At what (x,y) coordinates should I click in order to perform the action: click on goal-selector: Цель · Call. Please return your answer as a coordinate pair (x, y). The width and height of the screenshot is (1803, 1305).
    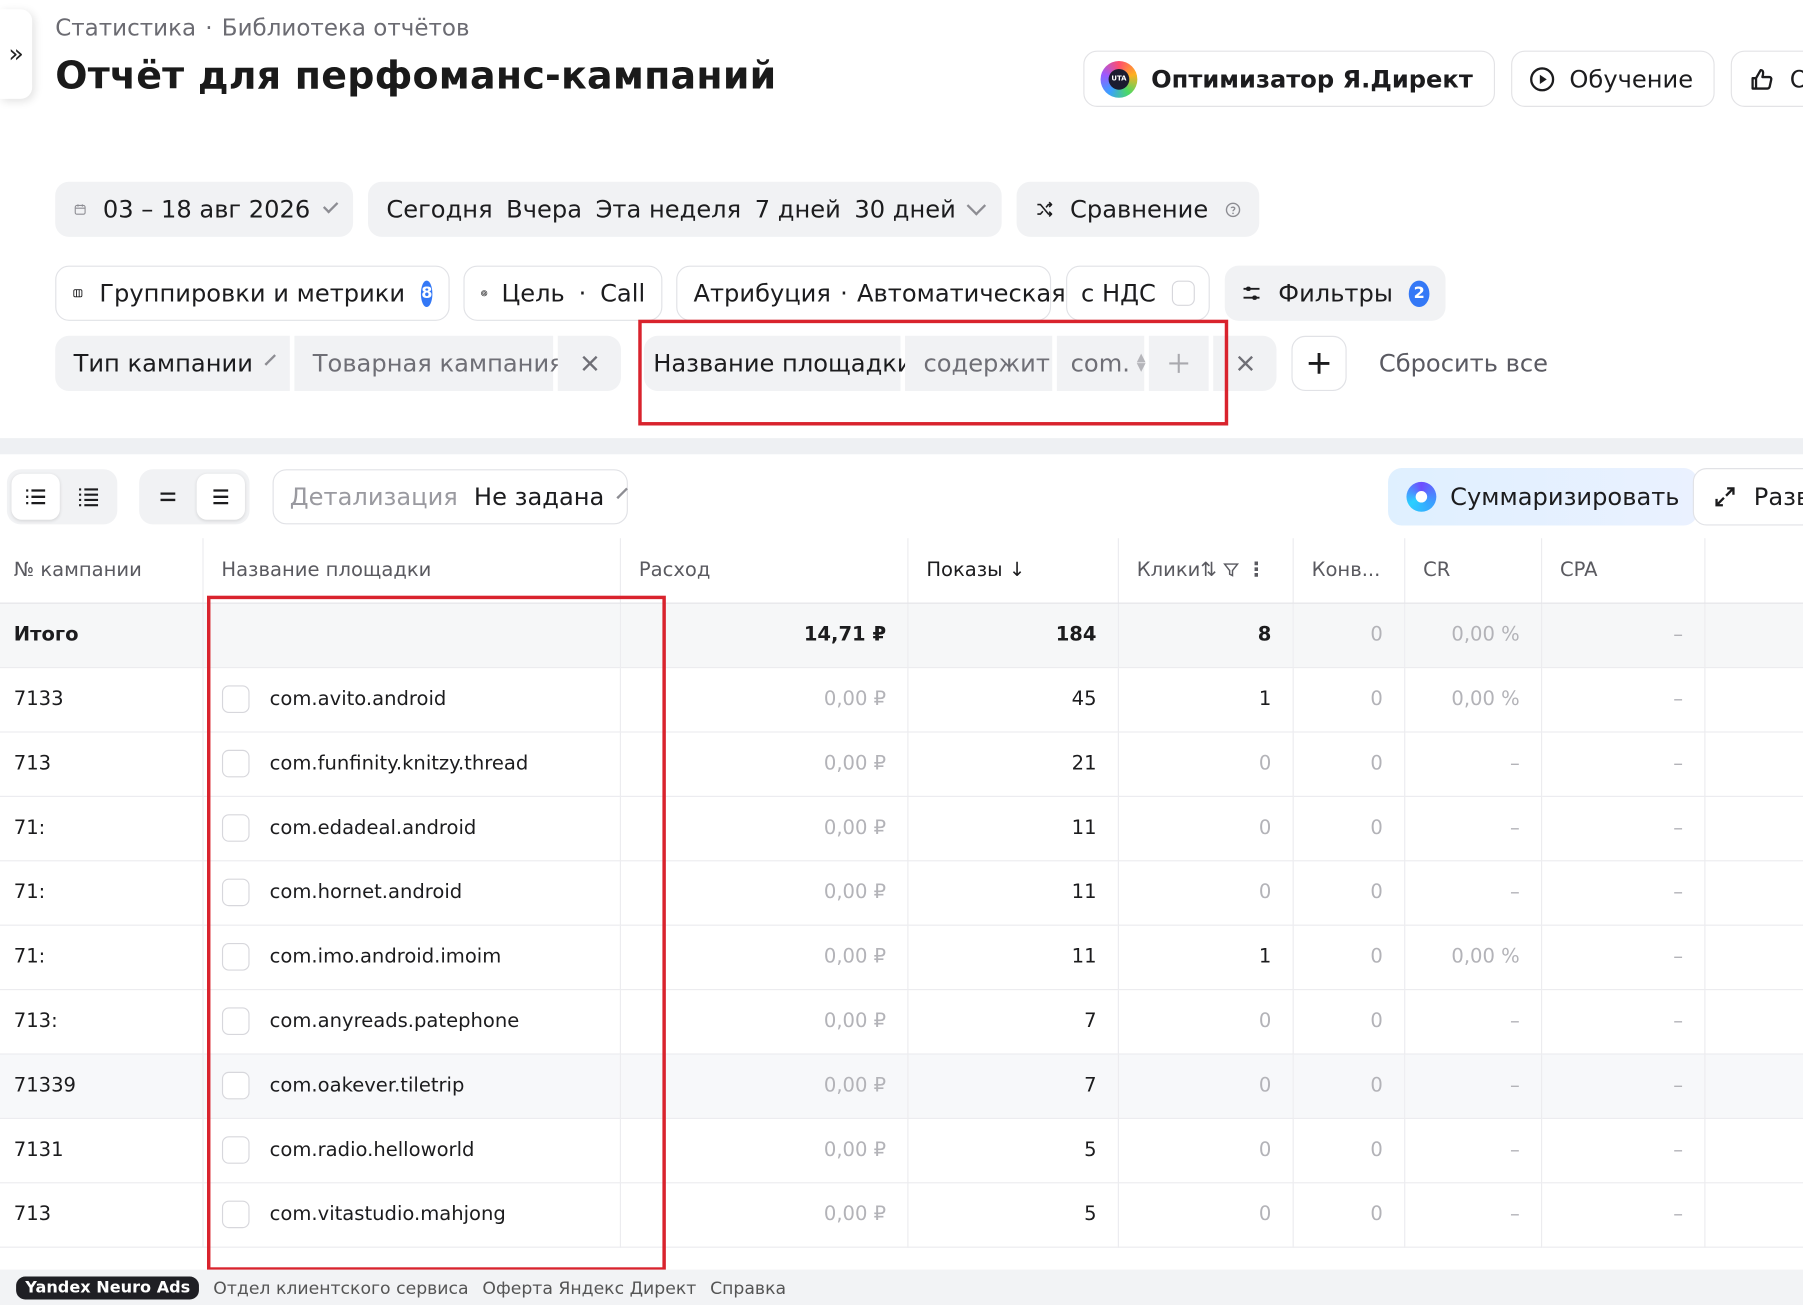
    Looking at the image, I should click on (563, 293).